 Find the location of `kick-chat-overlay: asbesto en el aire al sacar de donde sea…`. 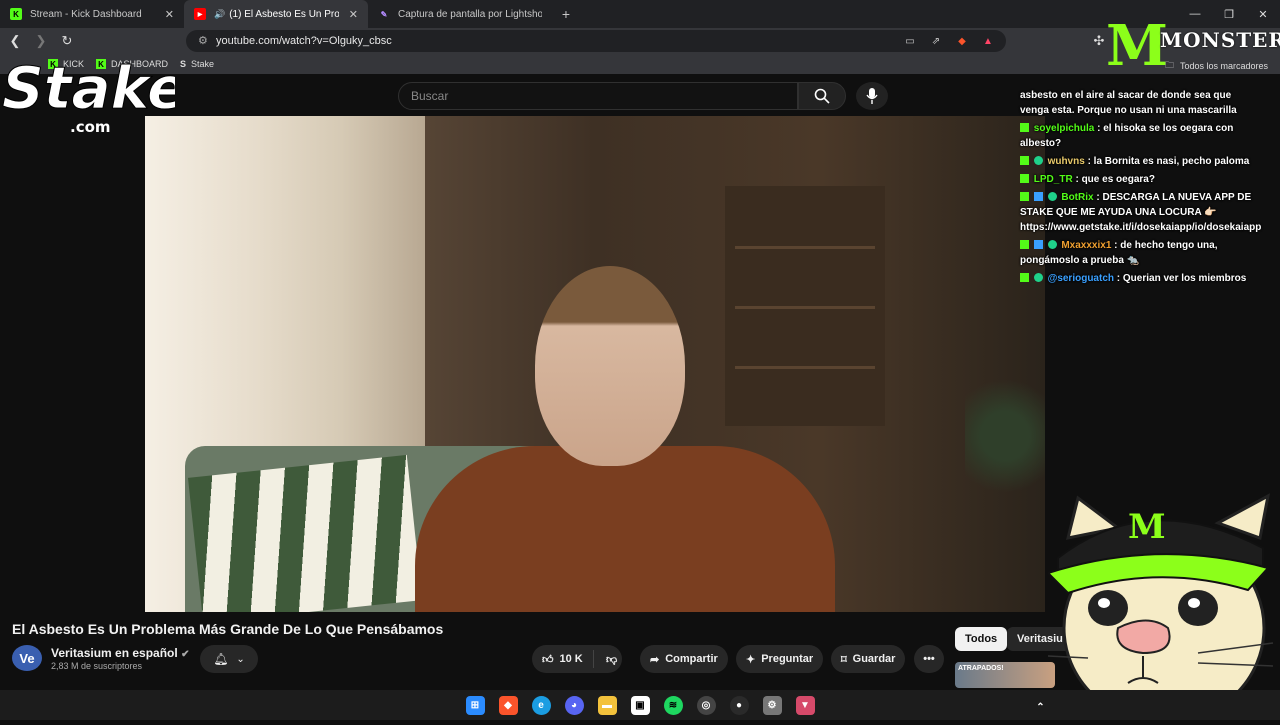

kick-chat-overlay: asbesto en el aire al sacar de donde sea… is located at coordinates (1140, 213).